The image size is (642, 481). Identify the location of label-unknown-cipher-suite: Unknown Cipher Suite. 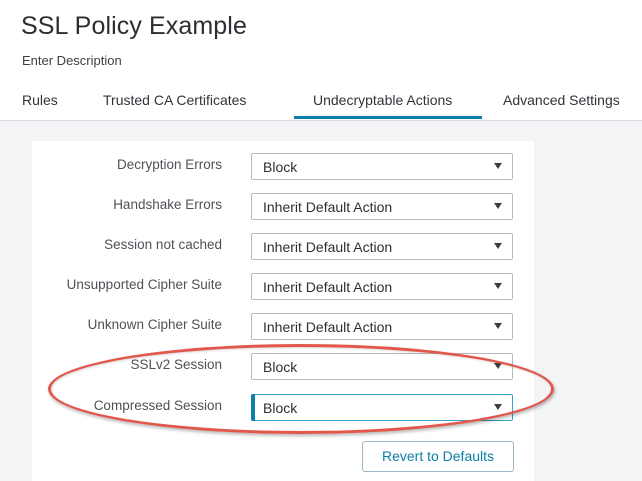
(154, 324).